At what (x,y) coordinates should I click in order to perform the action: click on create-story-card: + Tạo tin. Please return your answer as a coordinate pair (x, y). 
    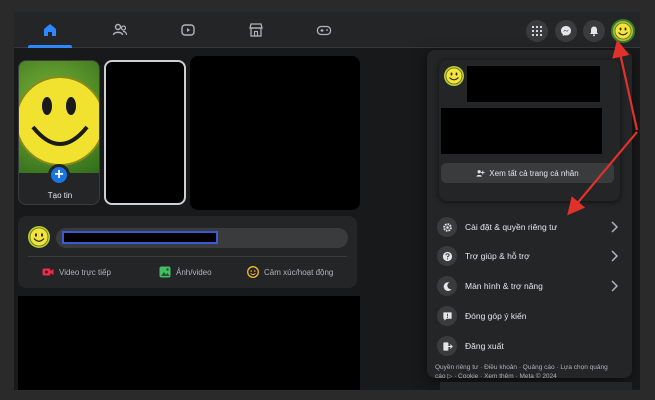
    Looking at the image, I should click on (59, 132).